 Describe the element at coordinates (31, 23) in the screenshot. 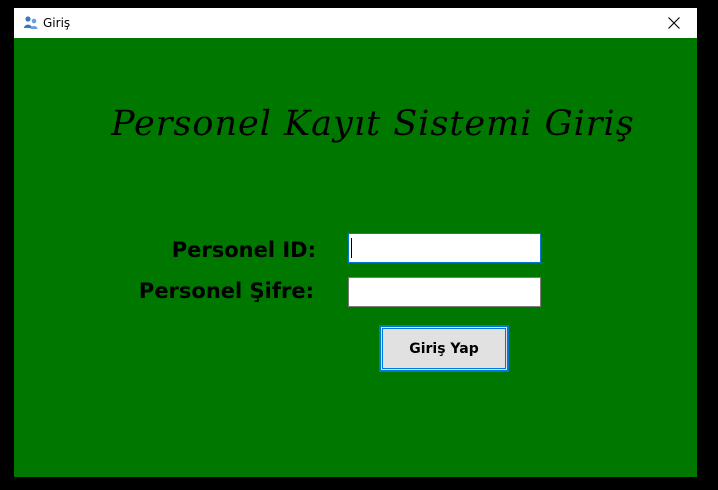

I see `users-app-icon` at that location.